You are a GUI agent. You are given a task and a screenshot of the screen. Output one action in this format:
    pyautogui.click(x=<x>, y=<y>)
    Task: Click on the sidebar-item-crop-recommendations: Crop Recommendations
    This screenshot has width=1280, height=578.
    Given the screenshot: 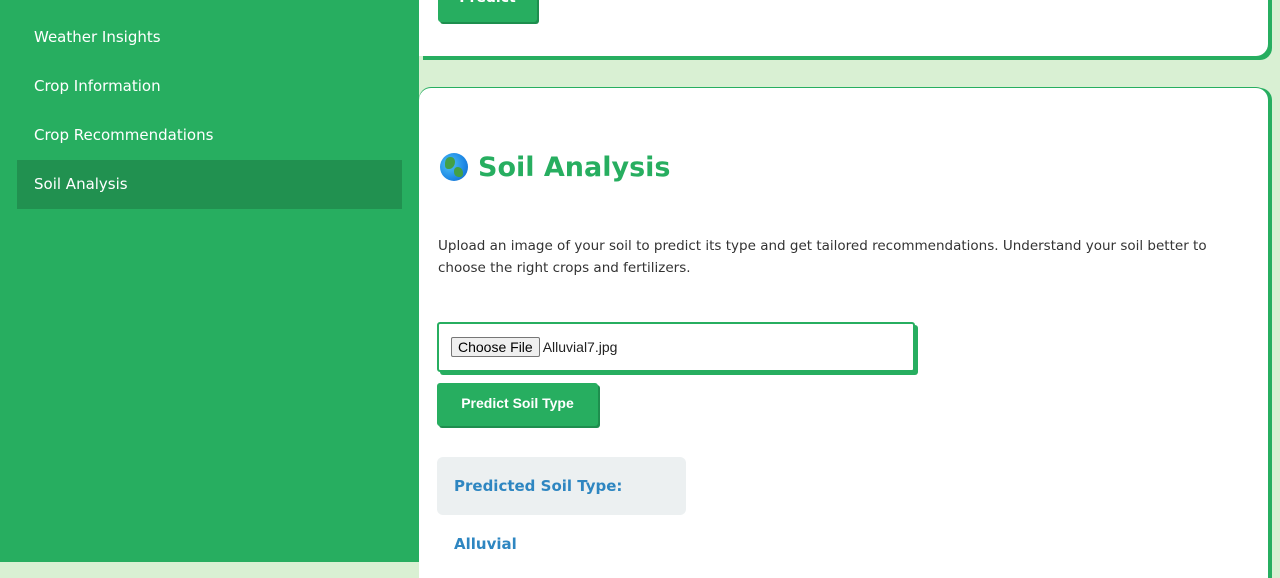 What is the action you would take?
    pyautogui.click(x=209, y=135)
    